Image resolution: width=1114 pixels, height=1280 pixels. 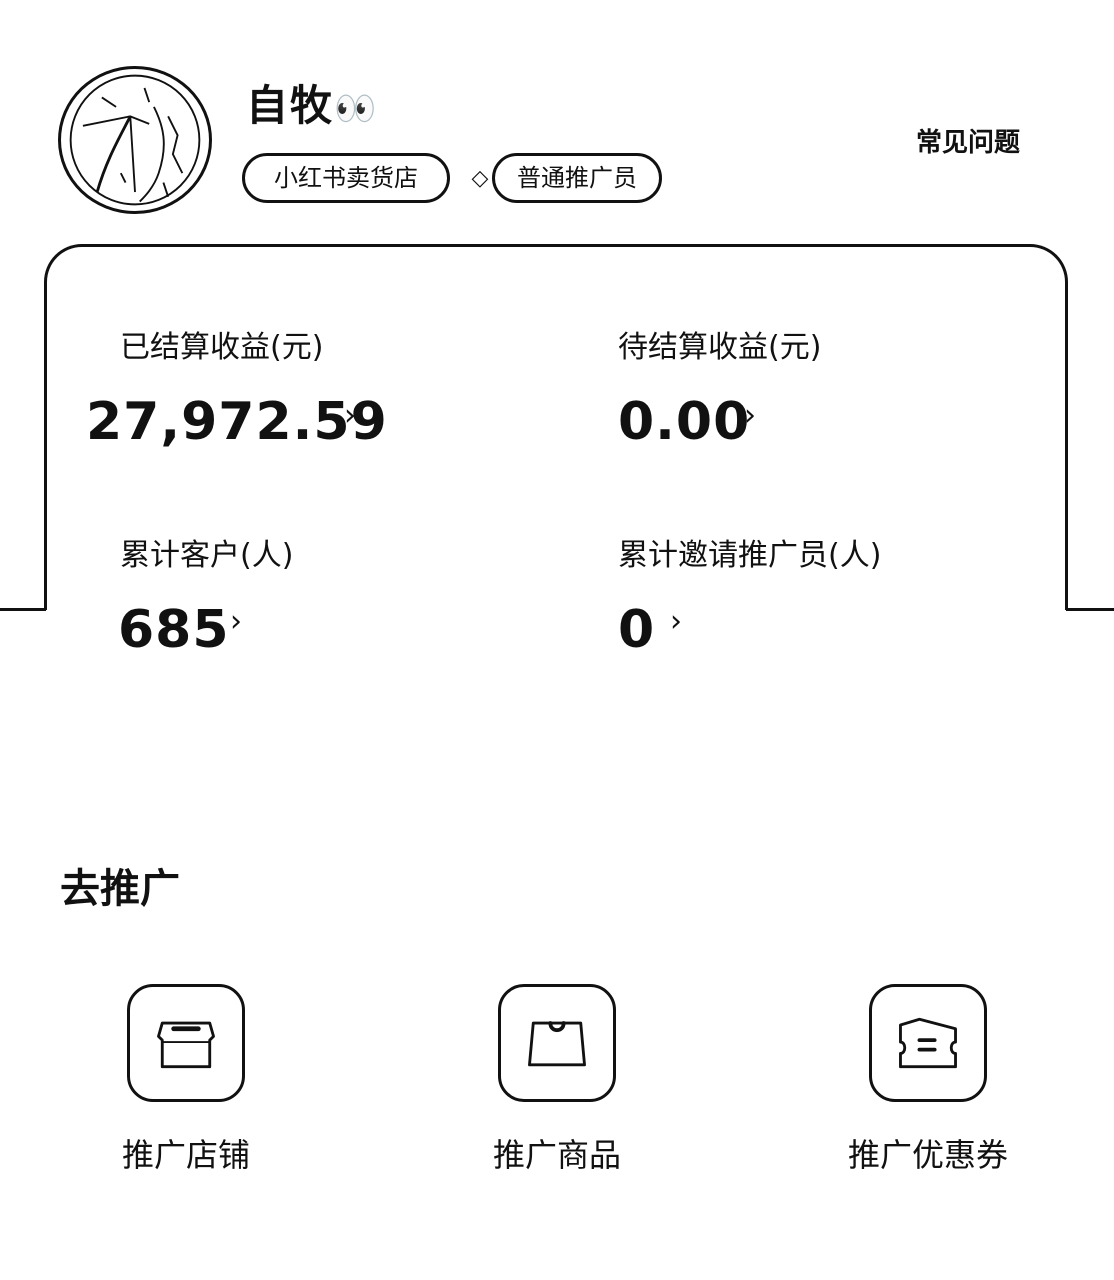 What do you see at coordinates (684, 422) in the screenshot?
I see `pending-income-value: 0.00` at bounding box center [684, 422].